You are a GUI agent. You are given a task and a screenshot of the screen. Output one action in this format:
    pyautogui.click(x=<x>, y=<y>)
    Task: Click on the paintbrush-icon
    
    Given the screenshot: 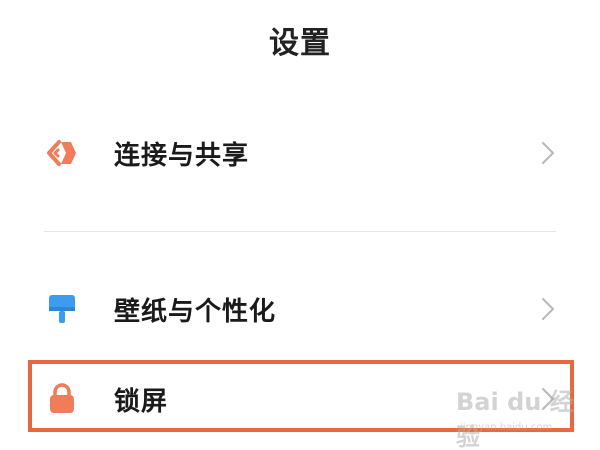 What is the action you would take?
    pyautogui.click(x=62, y=309)
    